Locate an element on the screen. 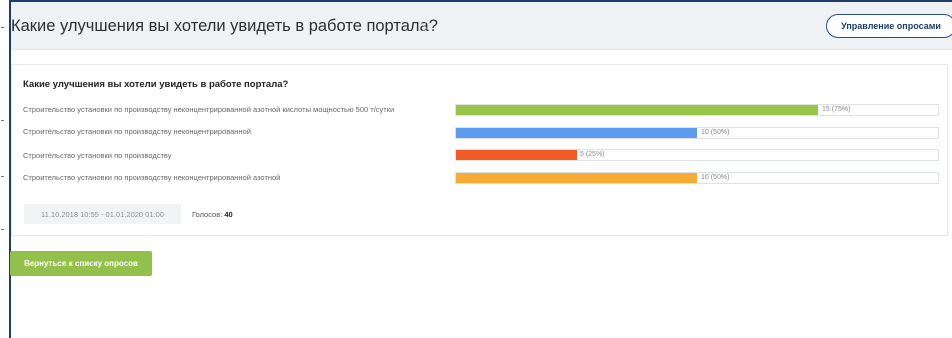 The width and height of the screenshot is (952, 338). result-bar-value: 15 (75%) is located at coordinates (836, 109).